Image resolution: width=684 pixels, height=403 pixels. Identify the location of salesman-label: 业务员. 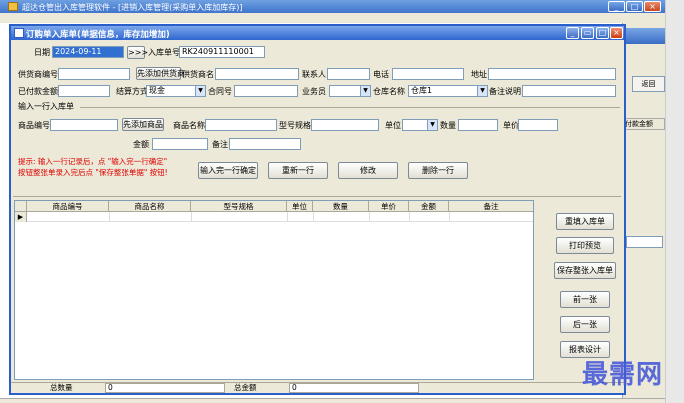
(314, 91).